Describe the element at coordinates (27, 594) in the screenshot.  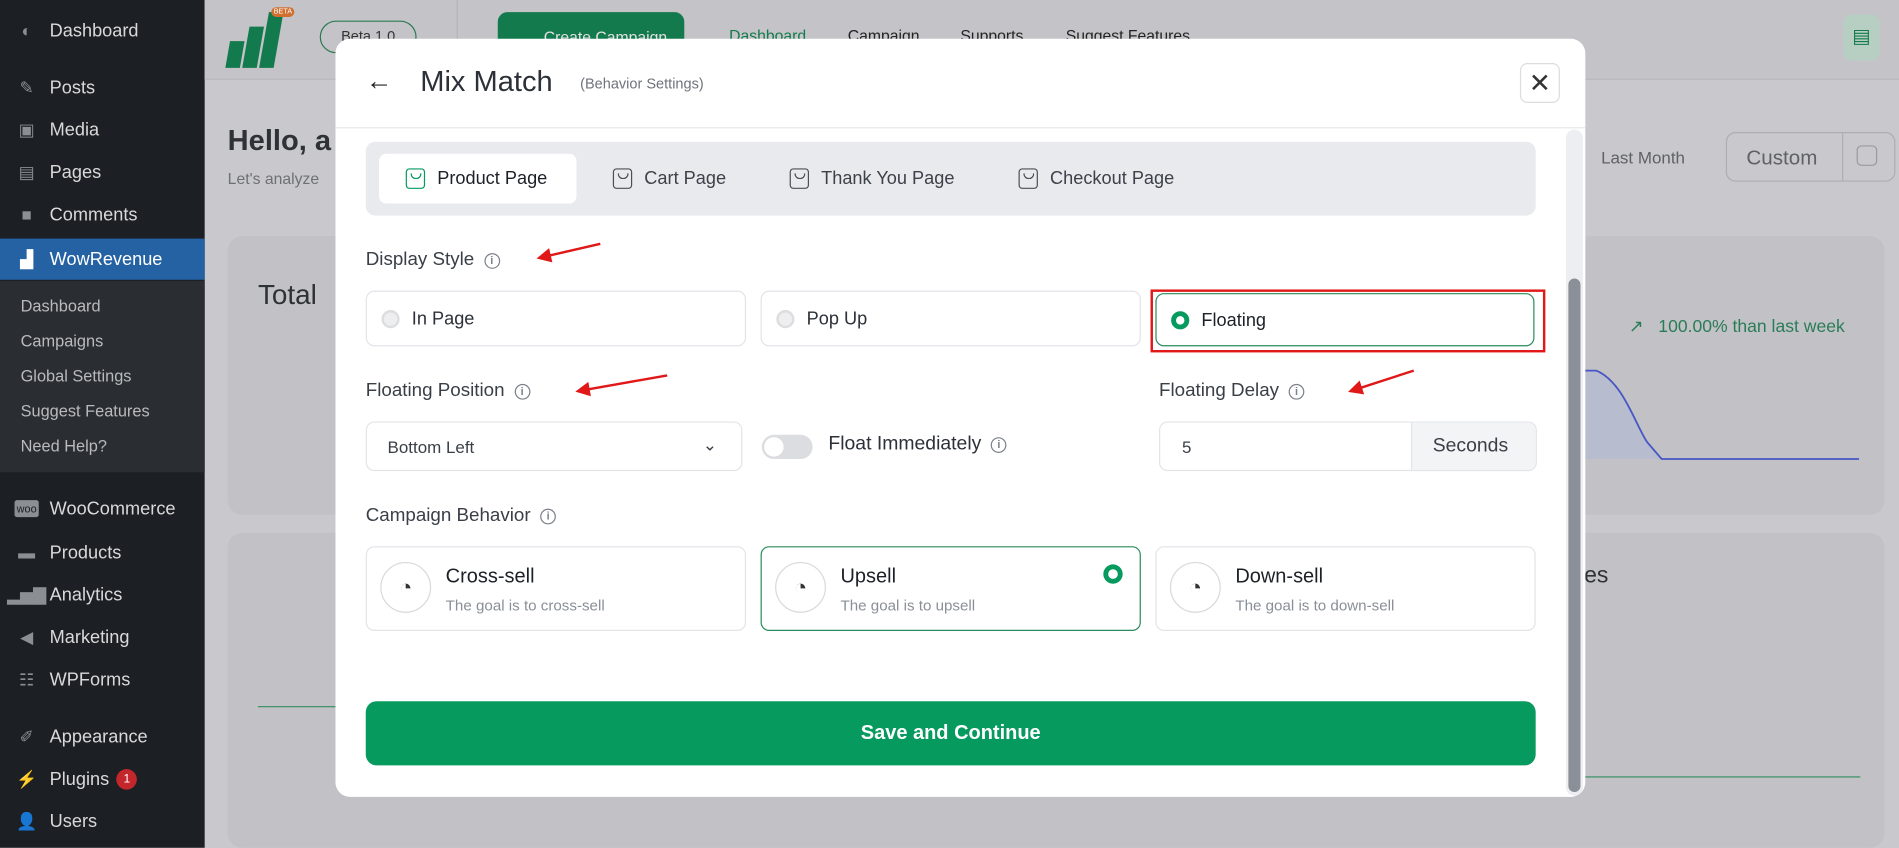
I see `bar-chart-icon: ▂▅▇` at that location.